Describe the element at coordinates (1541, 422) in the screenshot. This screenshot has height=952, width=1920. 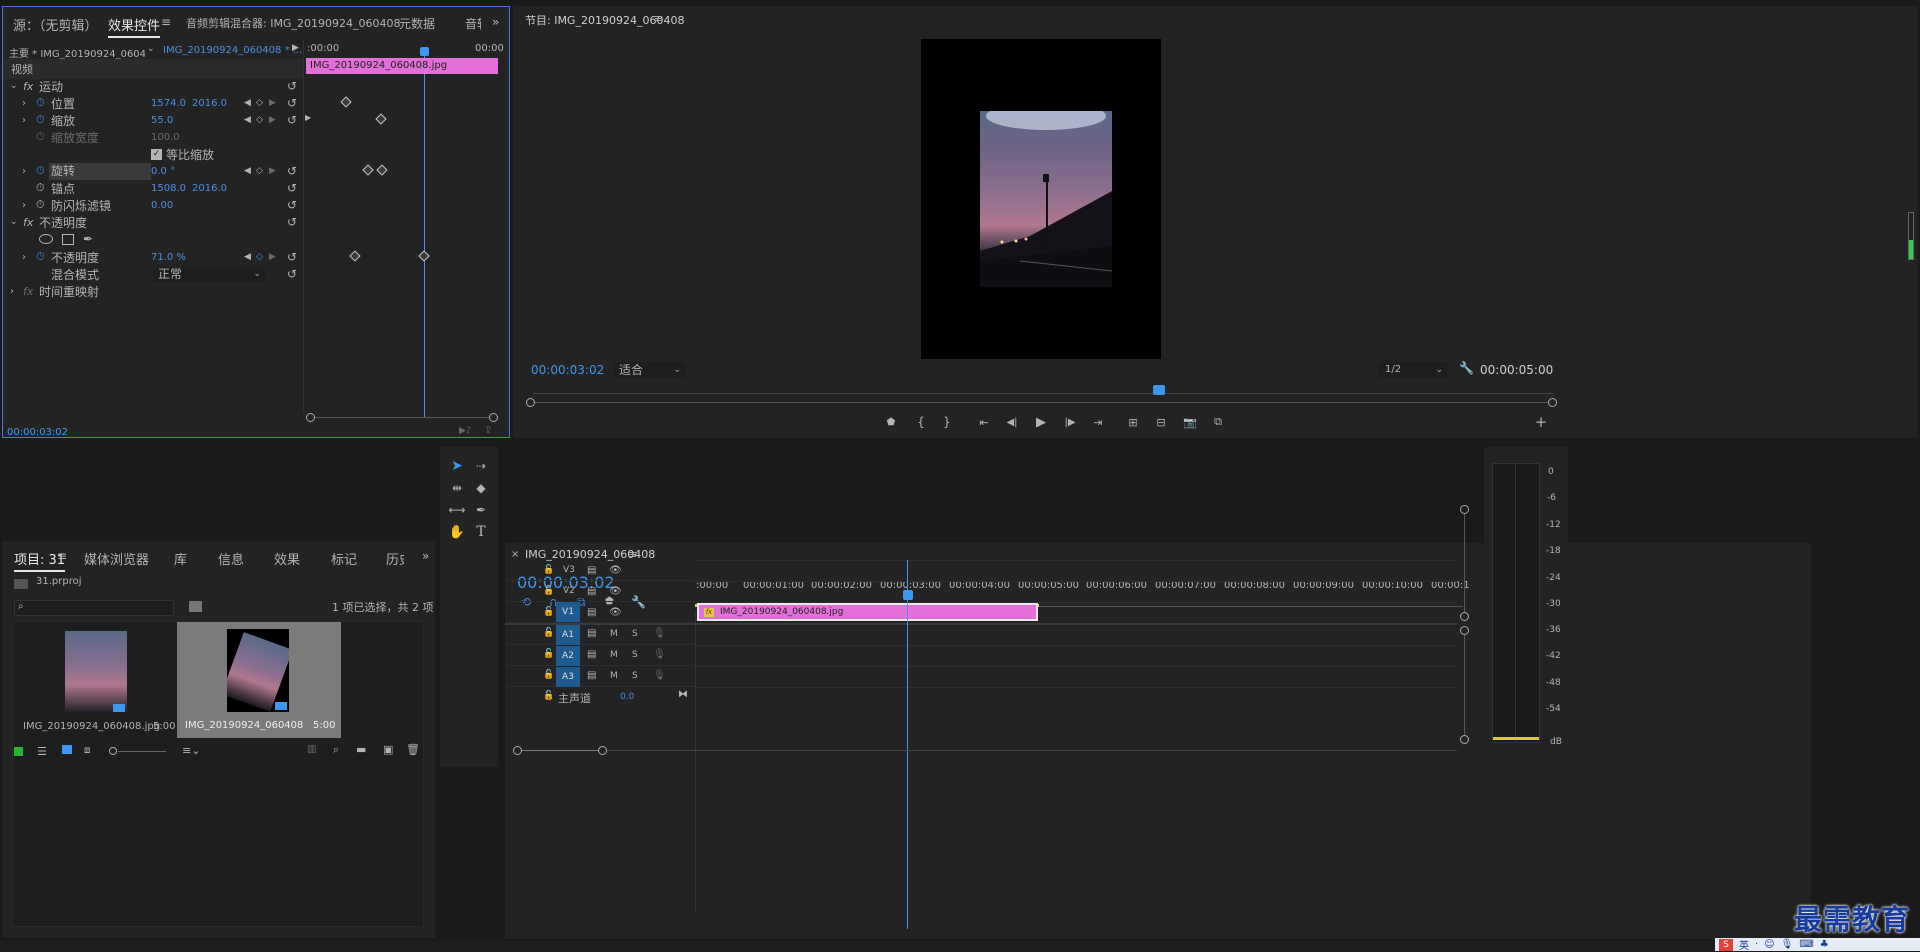
I see `add-button-icon: +` at that location.